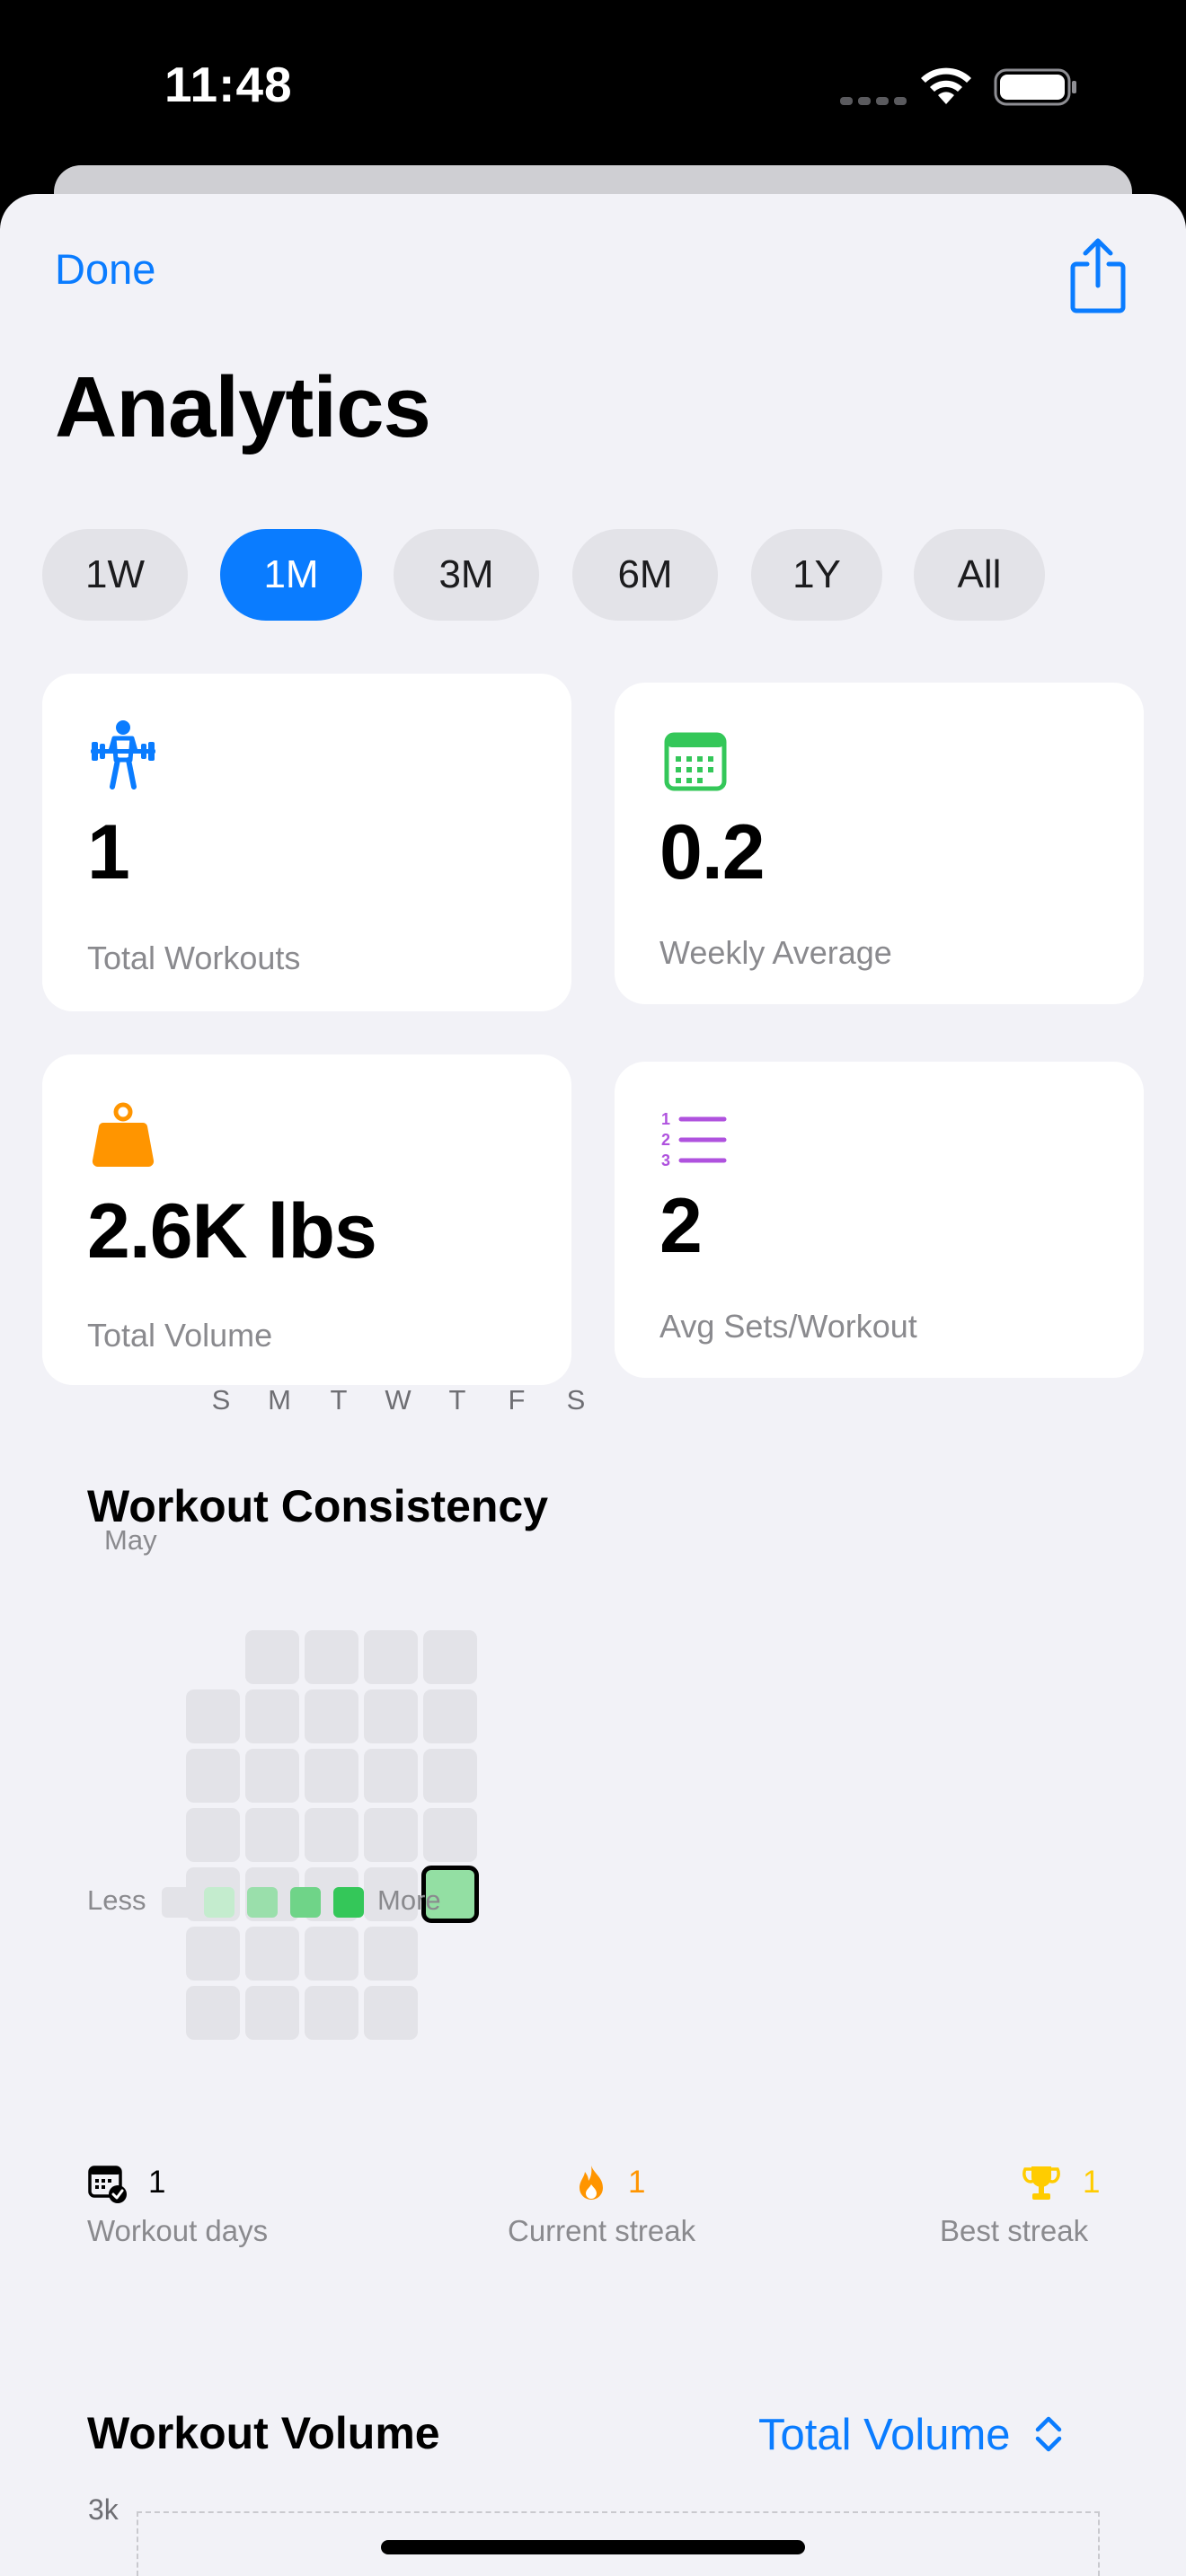 The image size is (1186, 2576). What do you see at coordinates (879, 1220) in the screenshot?
I see `avg-sets-card: 1 2 3 2 Avg Sets/Workout` at bounding box center [879, 1220].